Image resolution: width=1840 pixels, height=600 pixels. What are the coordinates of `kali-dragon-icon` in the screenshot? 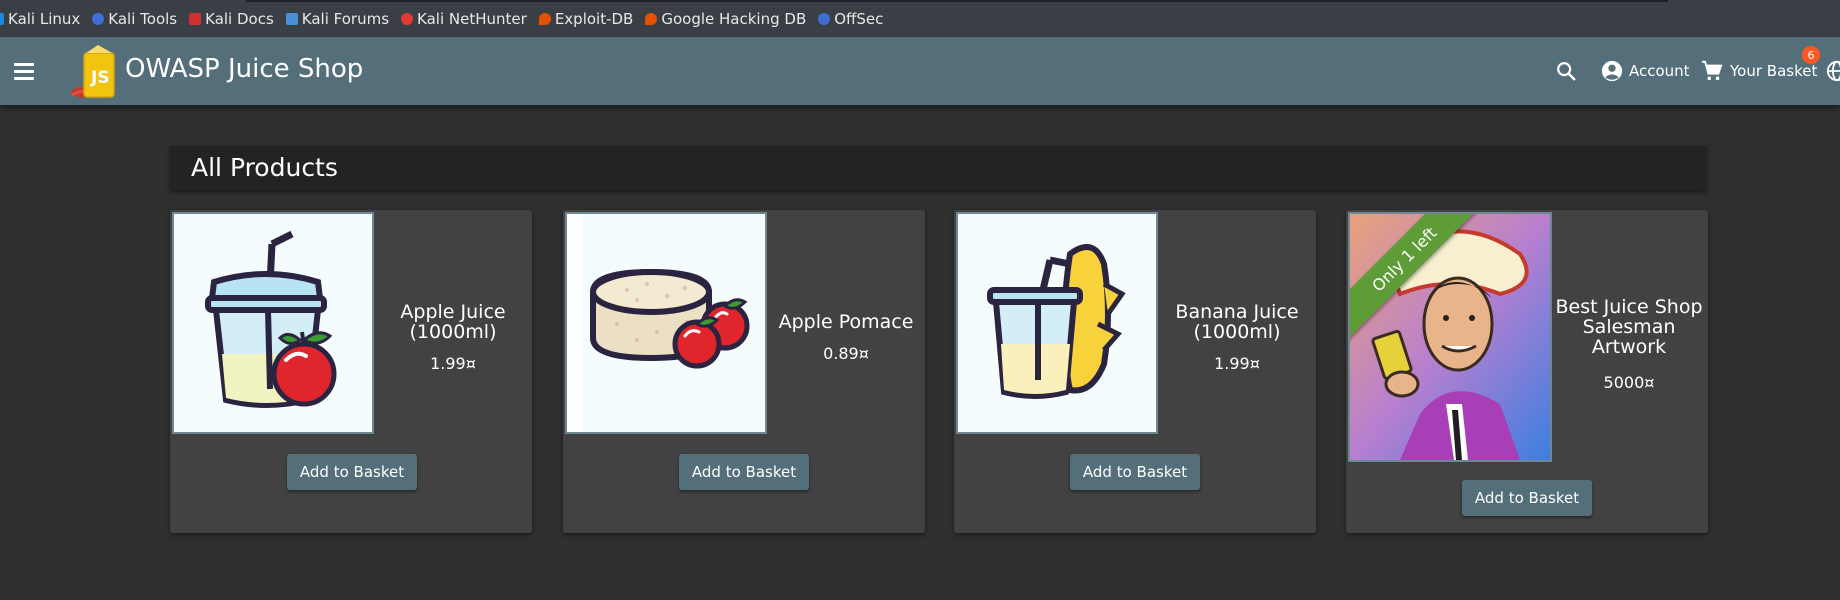 It's located at (2, 18).